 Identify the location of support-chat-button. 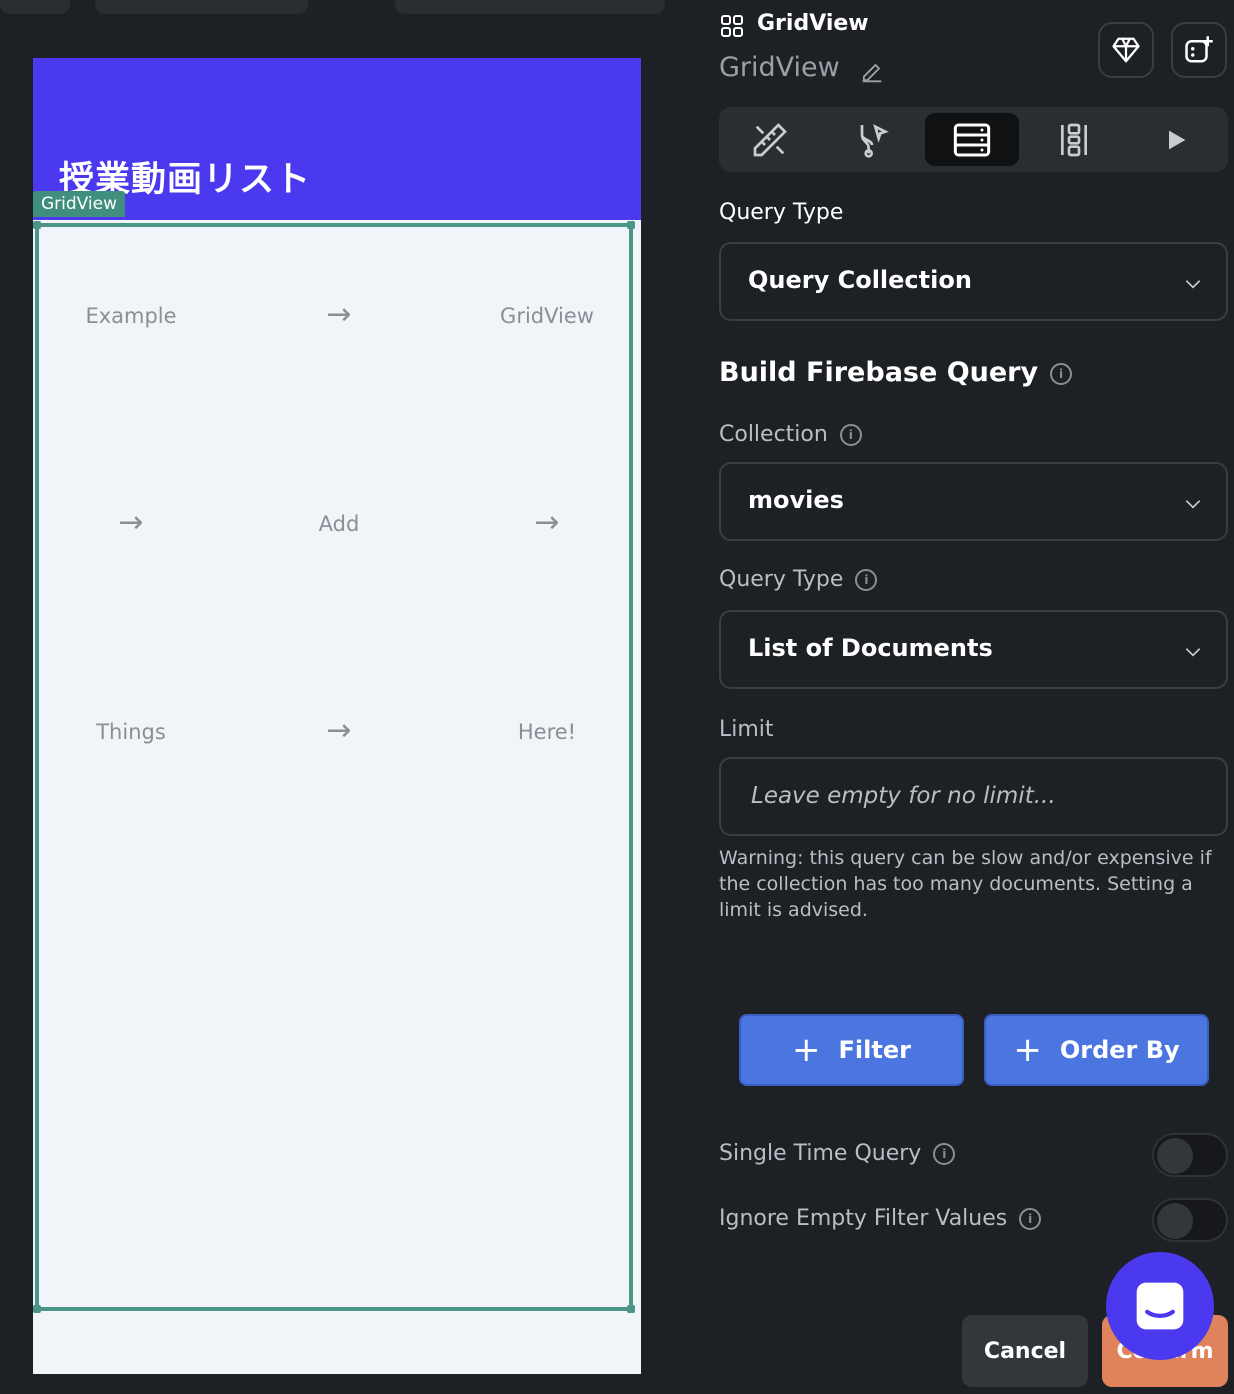
(1160, 1306).